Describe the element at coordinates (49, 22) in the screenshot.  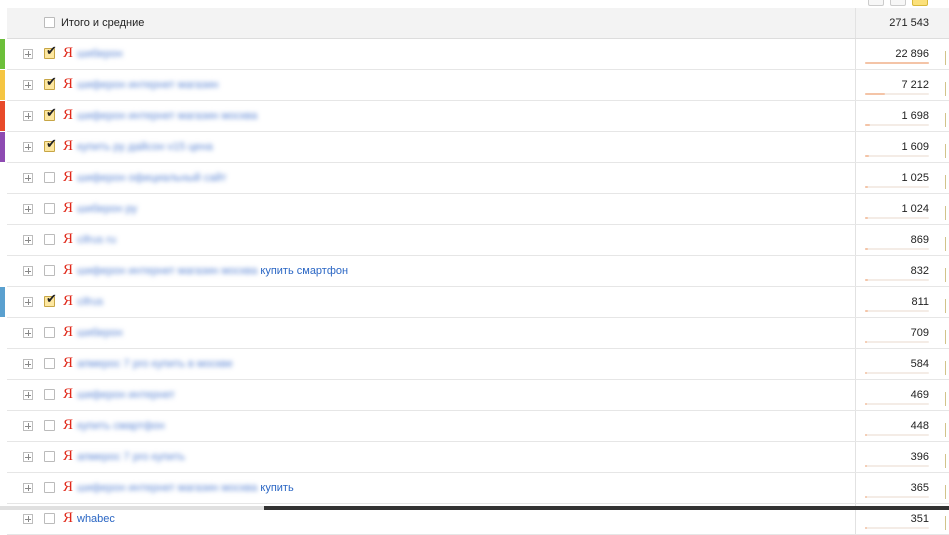
I see `select-all-checkbox` at that location.